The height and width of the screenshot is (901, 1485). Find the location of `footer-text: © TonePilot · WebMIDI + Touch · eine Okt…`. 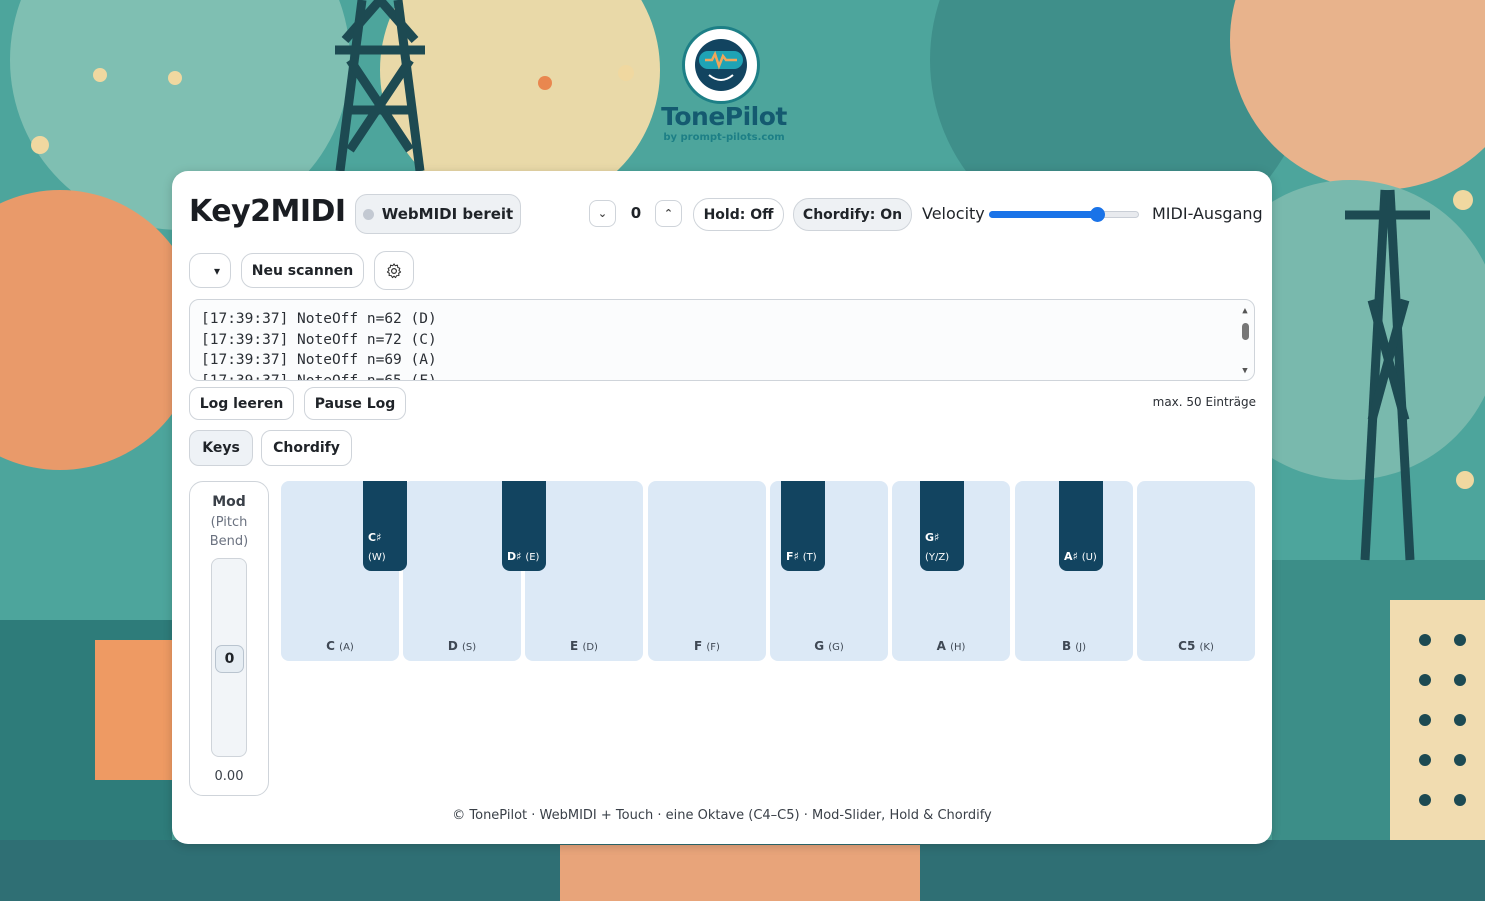

footer-text: © TonePilot · WebMIDI + Touch · eine Okt… is located at coordinates (722, 815).